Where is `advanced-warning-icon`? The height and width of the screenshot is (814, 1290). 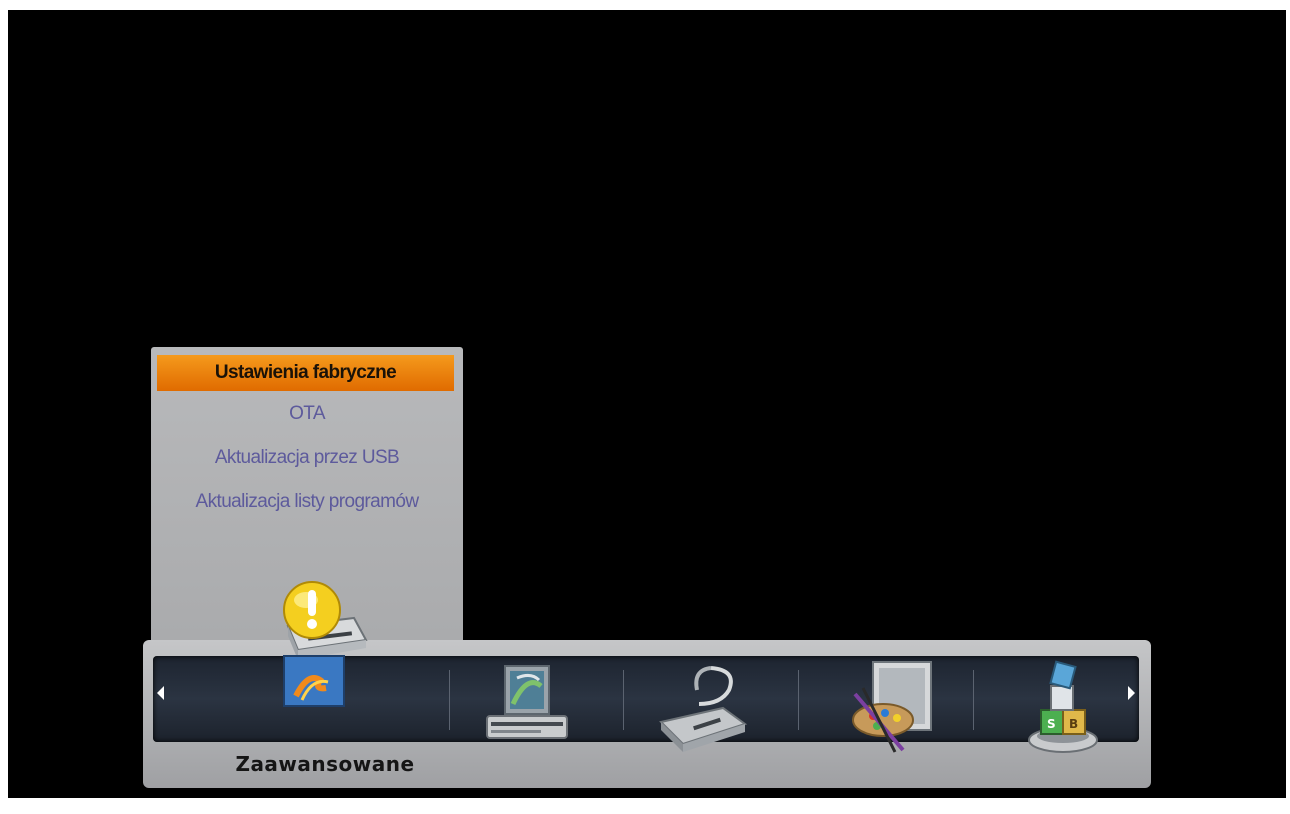 advanced-warning-icon is located at coordinates (318, 645).